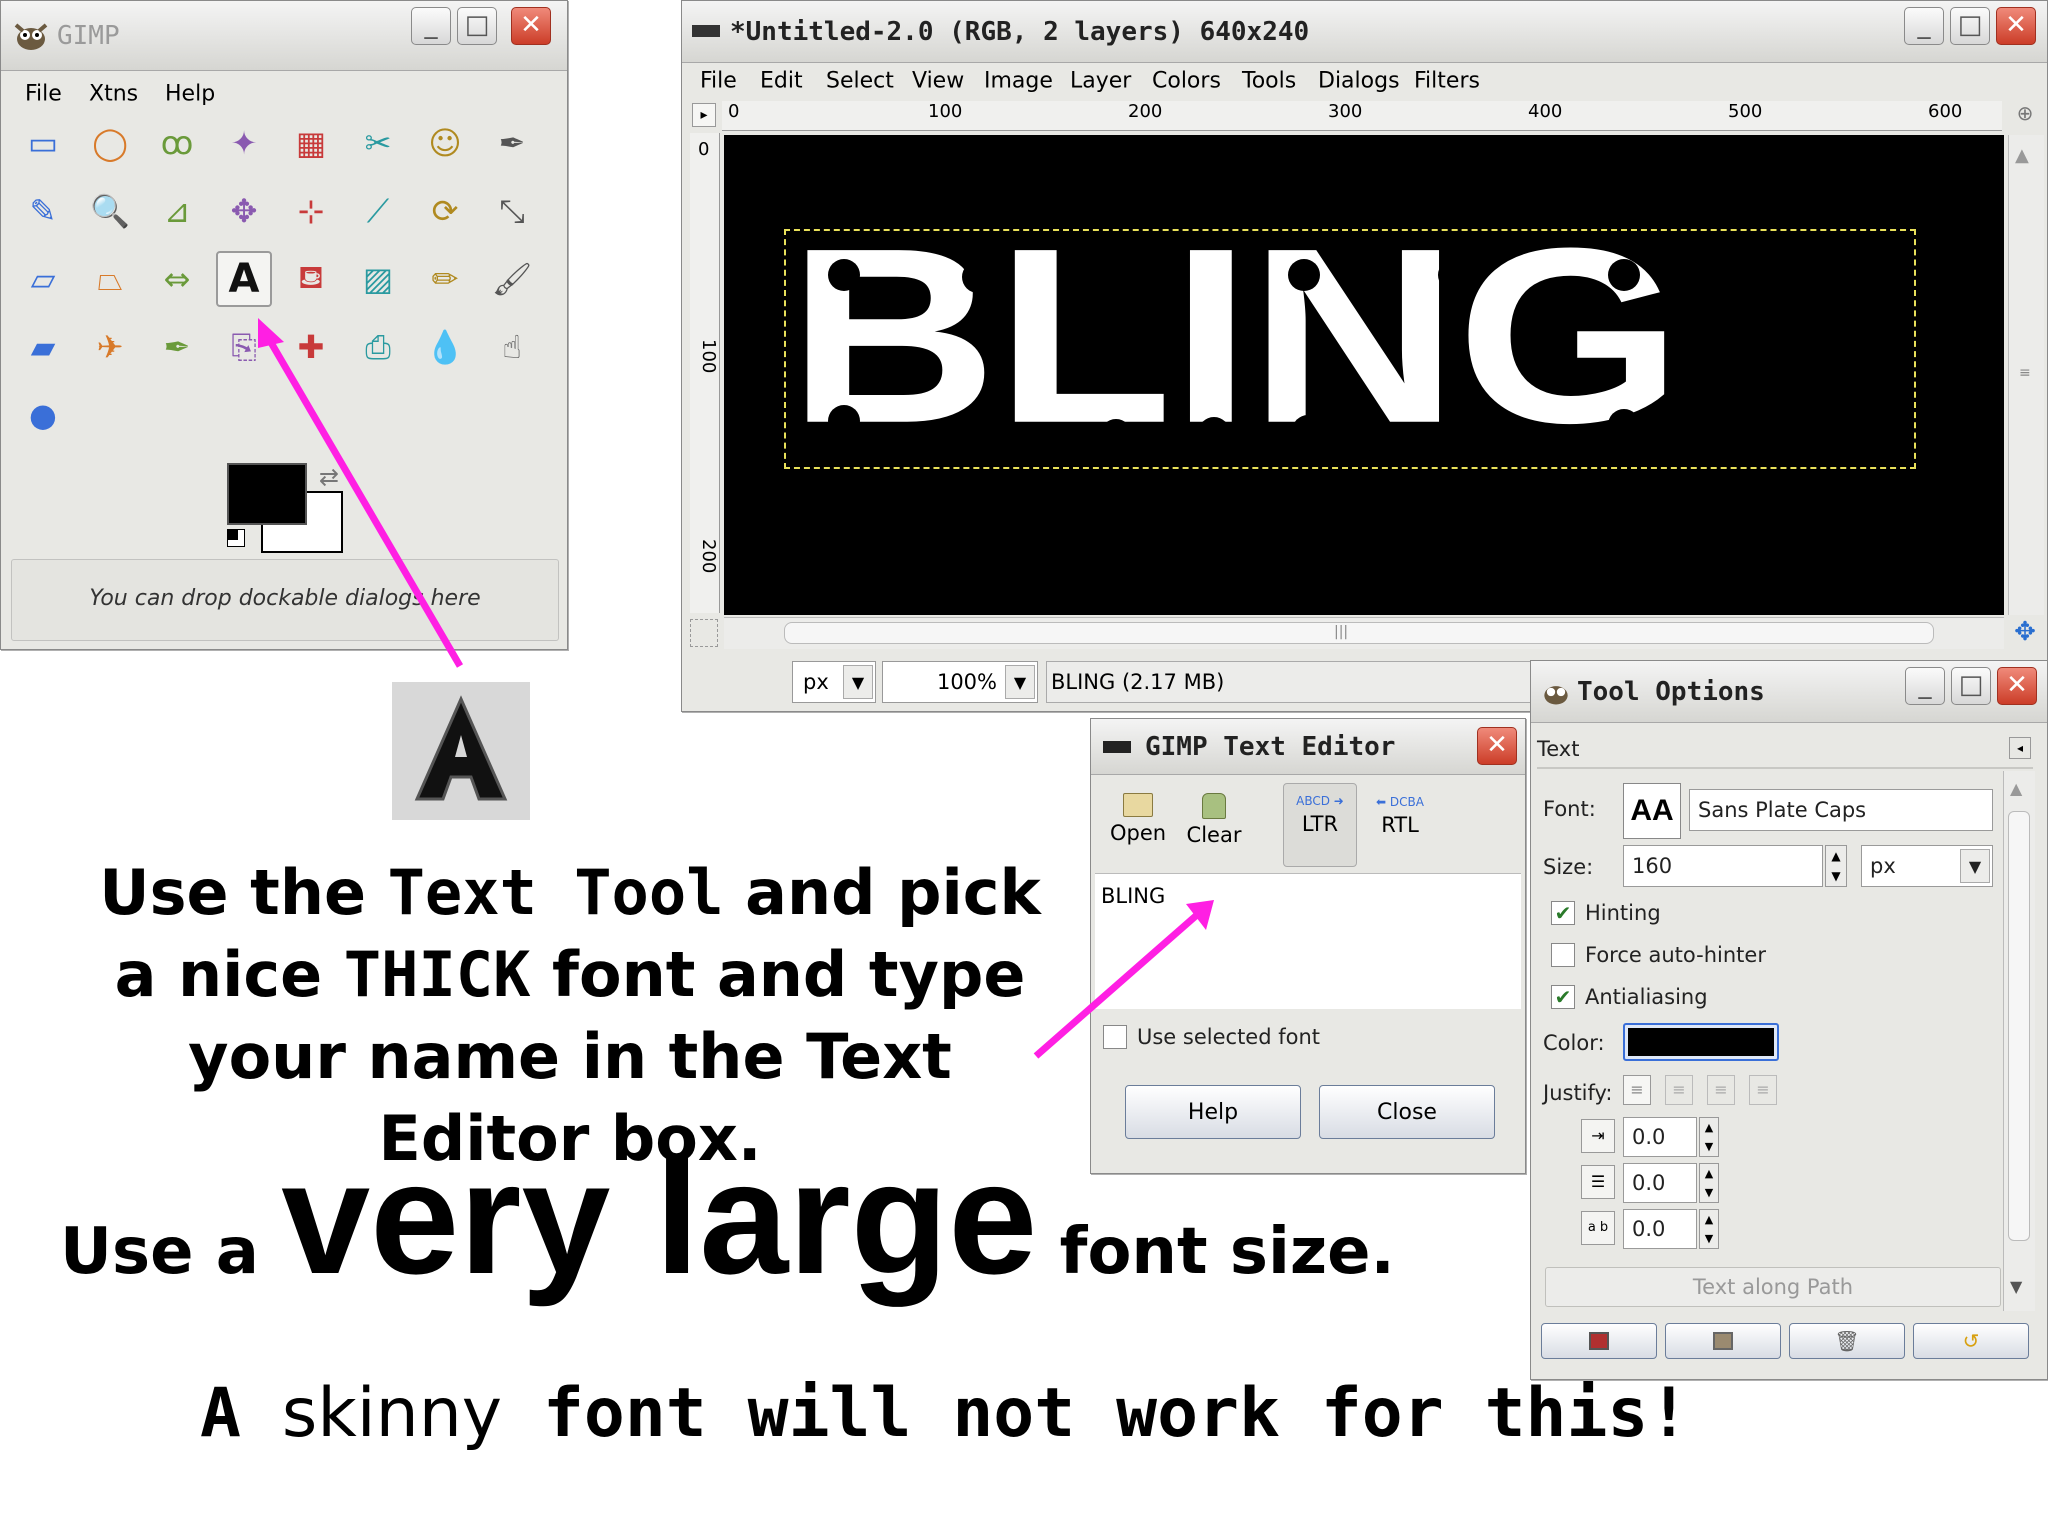  Describe the element at coordinates (110, 211) in the screenshot. I see `tool-zoom: 🔍` at that location.